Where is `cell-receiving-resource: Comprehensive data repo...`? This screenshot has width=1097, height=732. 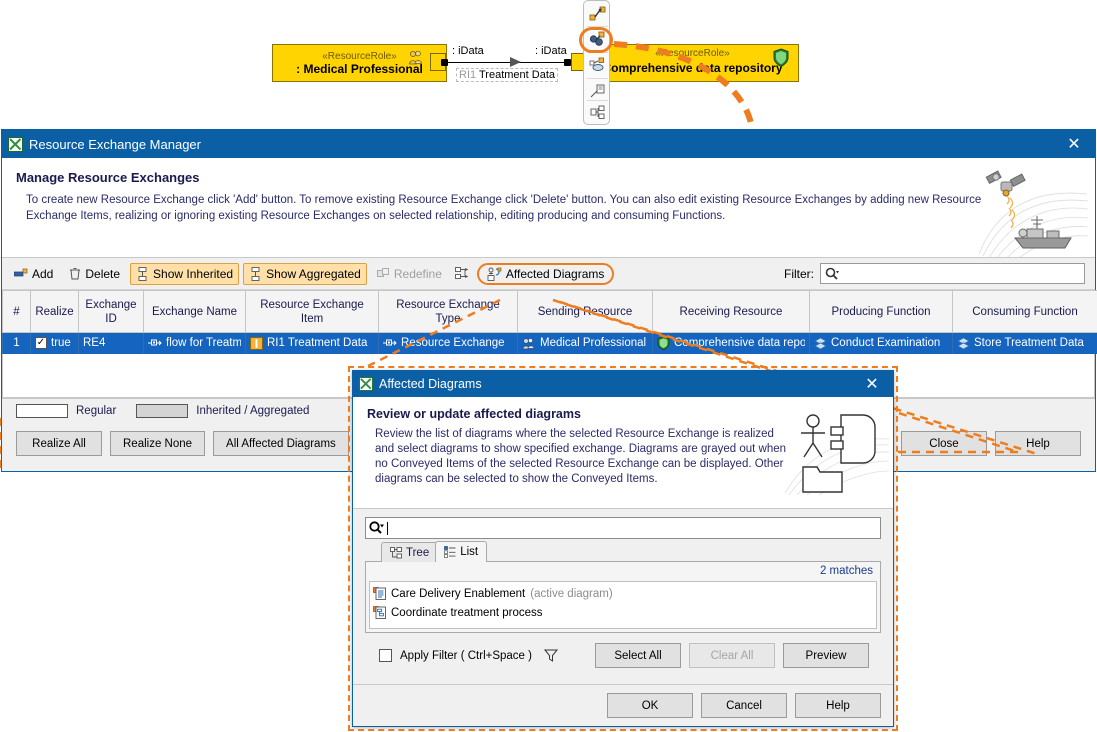 cell-receiving-resource: Comprehensive data repo... is located at coordinates (731, 343).